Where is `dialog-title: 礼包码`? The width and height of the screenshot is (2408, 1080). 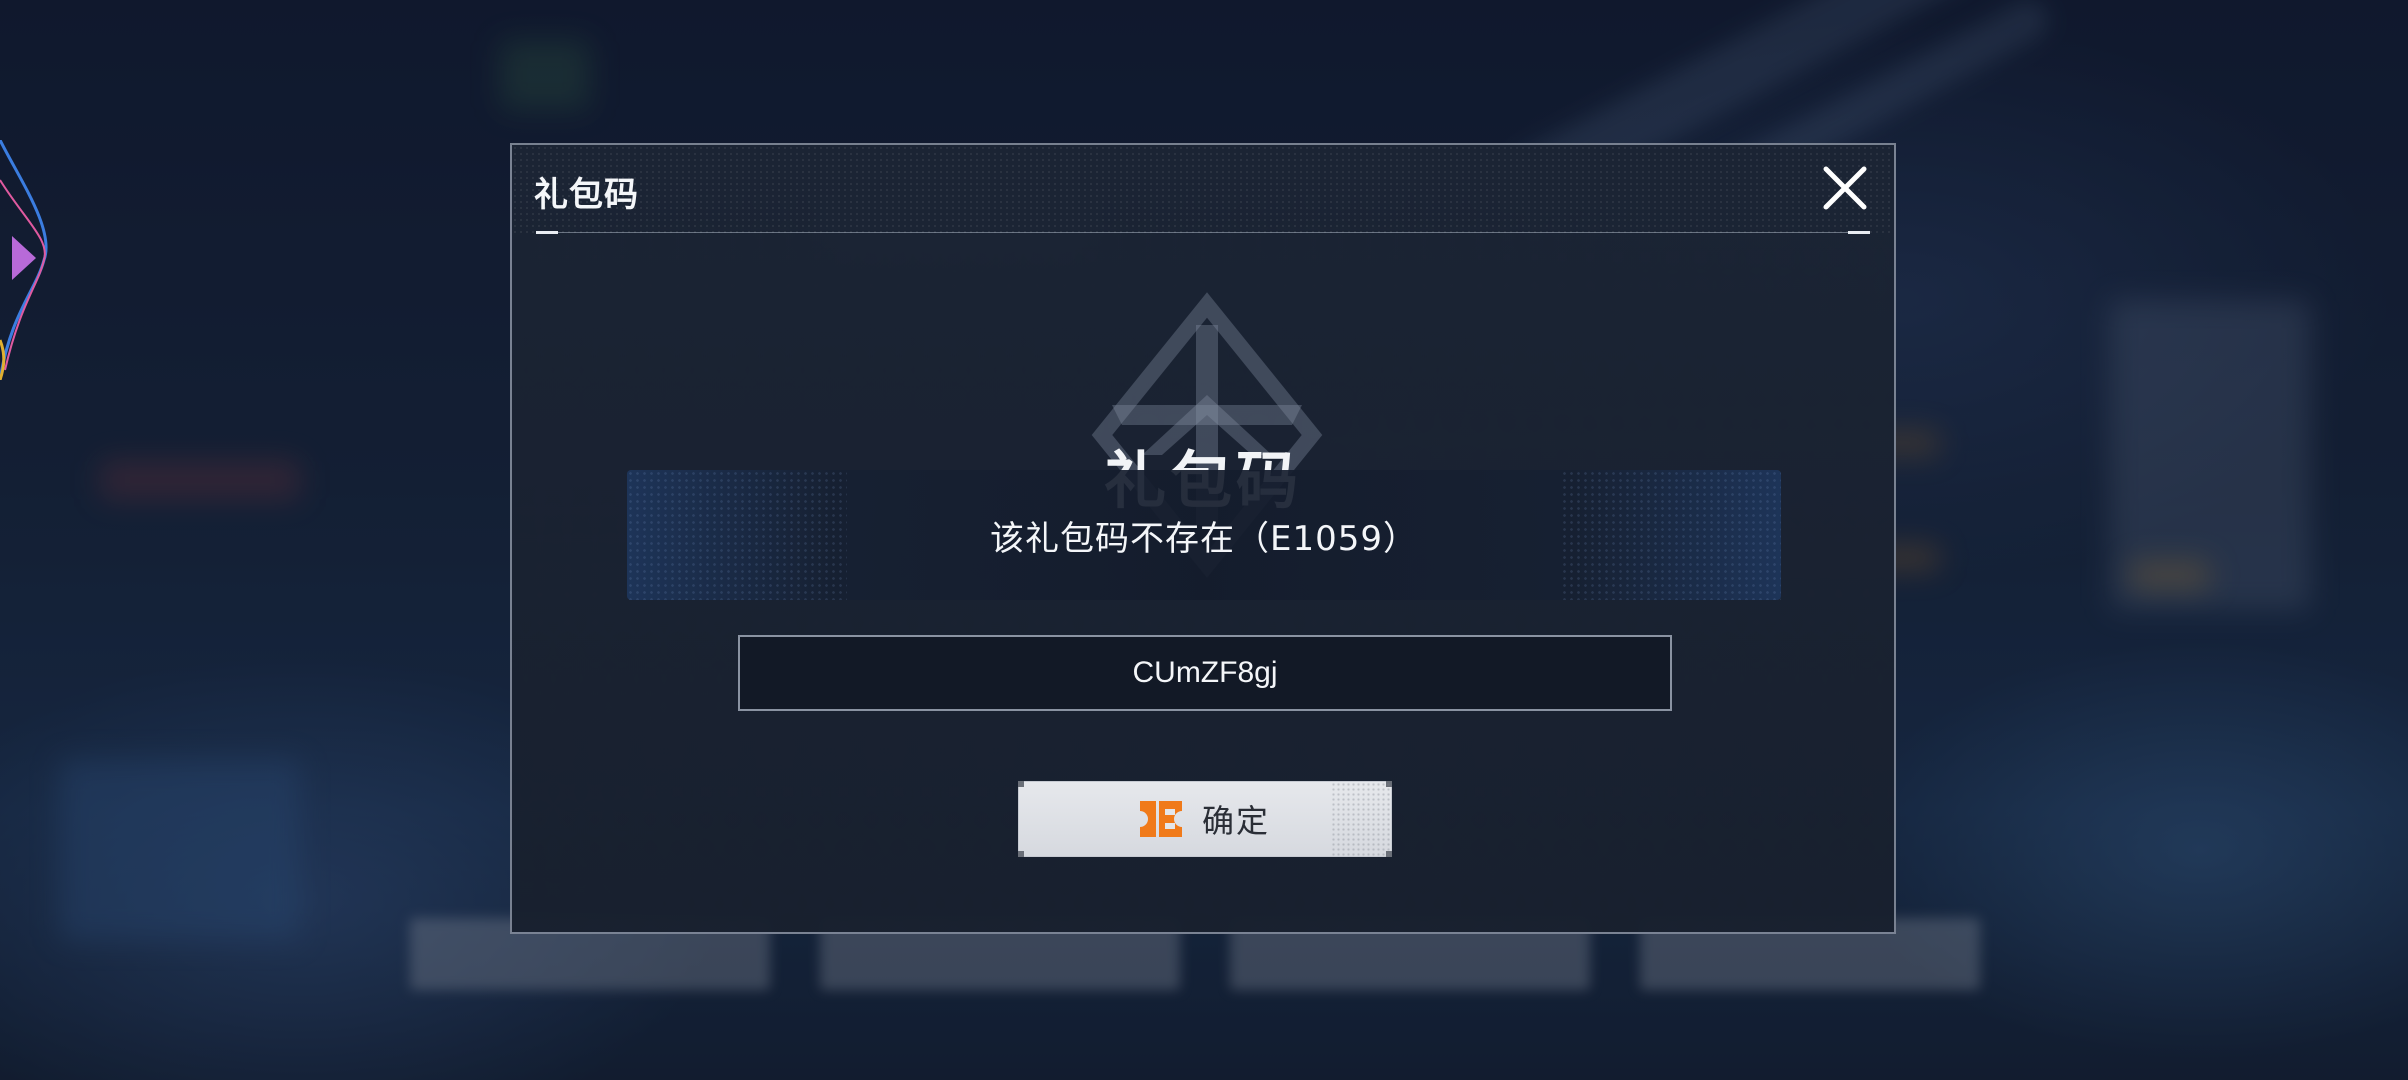
dialog-title: 礼包码 is located at coordinates (586, 195).